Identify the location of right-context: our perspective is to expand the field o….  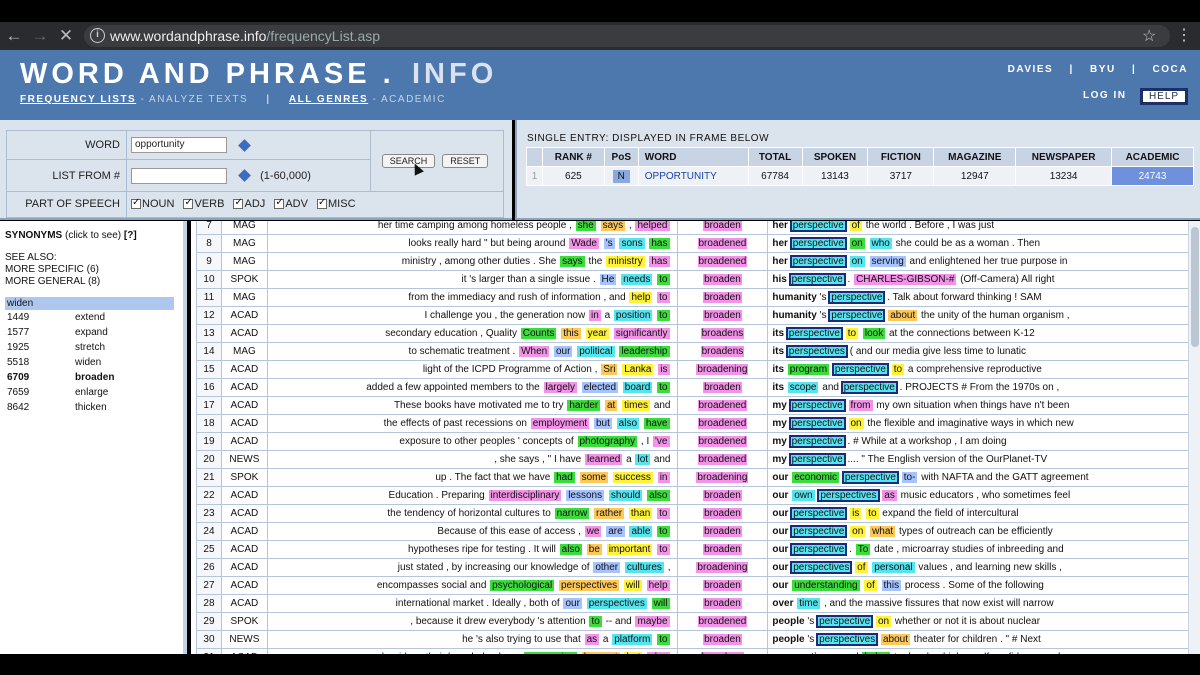
(979, 513).